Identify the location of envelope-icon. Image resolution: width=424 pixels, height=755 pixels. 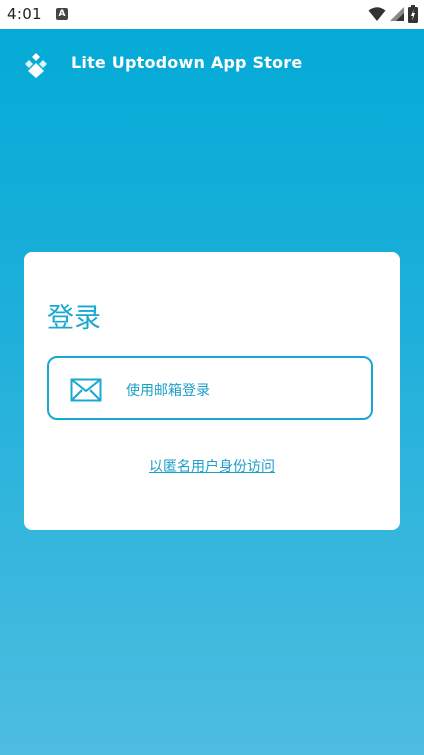
(86, 390).